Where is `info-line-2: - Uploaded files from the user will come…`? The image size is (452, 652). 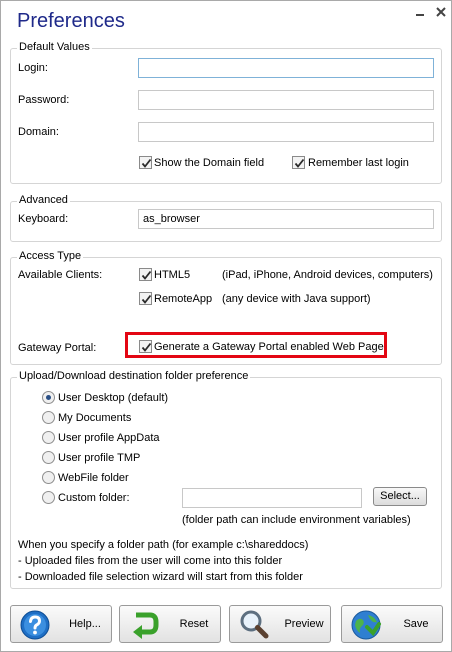 info-line-2: - Uploaded files from the user will come… is located at coordinates (150, 561).